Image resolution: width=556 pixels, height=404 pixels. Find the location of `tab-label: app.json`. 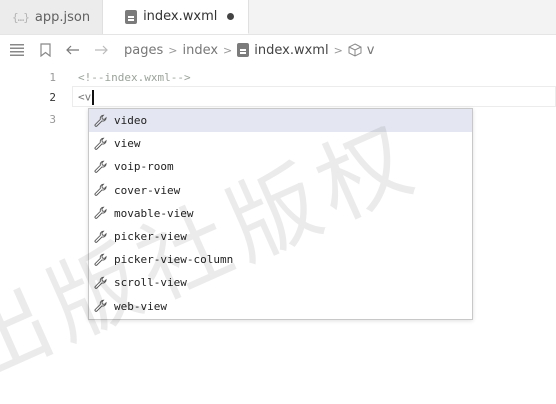

tab-label: app.json is located at coordinates (62, 17).